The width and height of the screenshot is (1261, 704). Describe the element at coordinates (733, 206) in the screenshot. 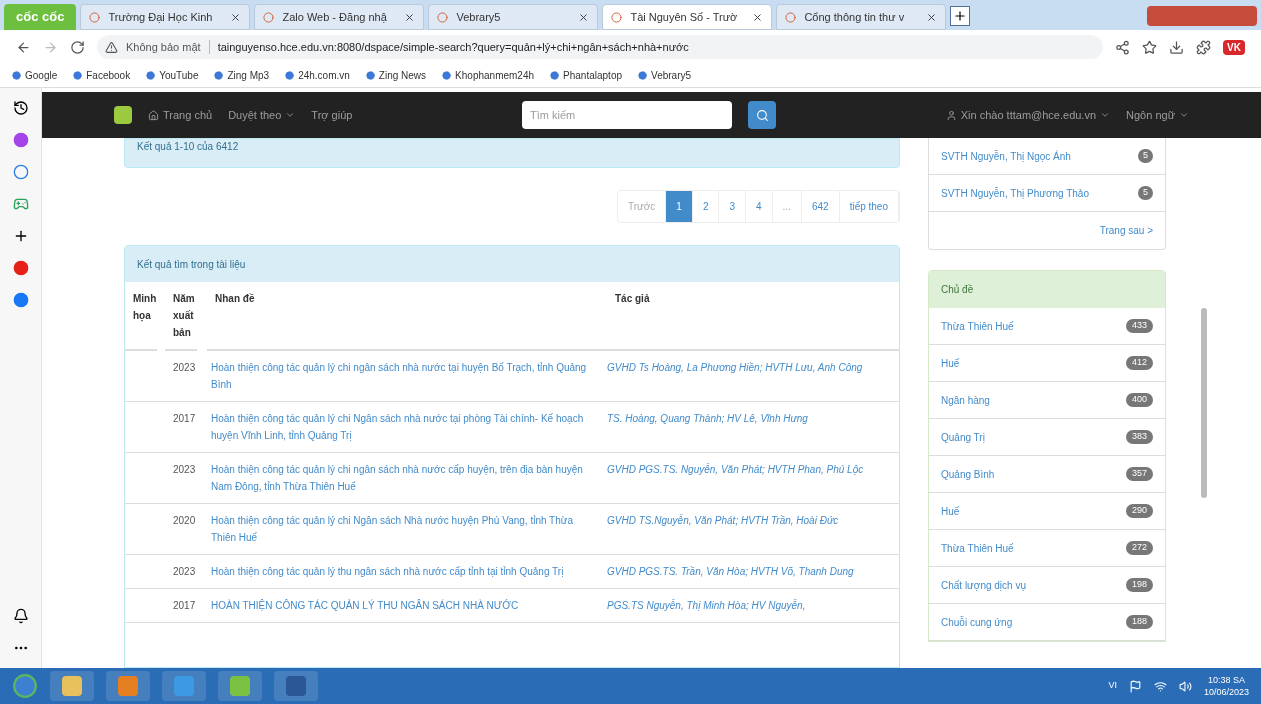

I see `page-link: 3` at that location.